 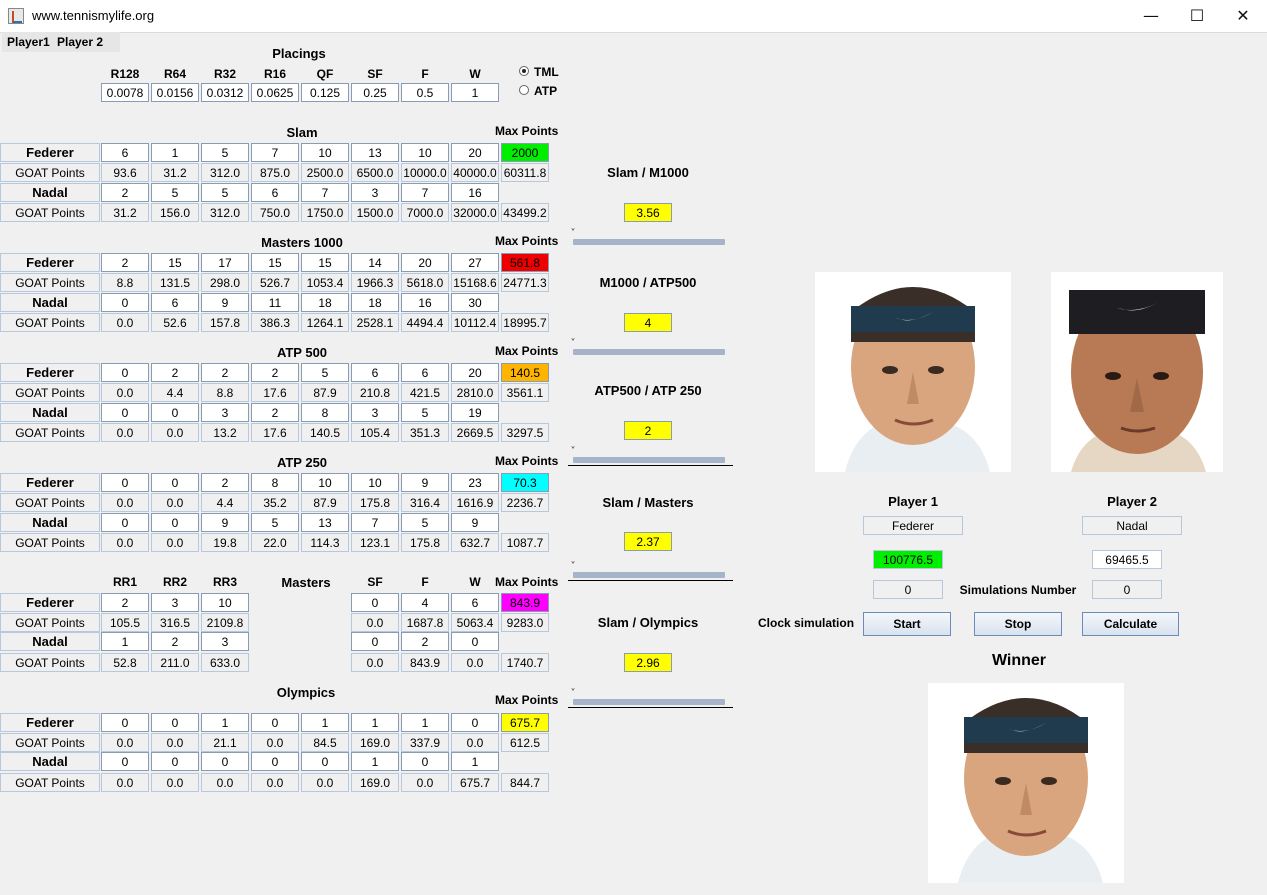 I want to click on atp-250-p2-counts-cell: 0, so click(x=125, y=522).